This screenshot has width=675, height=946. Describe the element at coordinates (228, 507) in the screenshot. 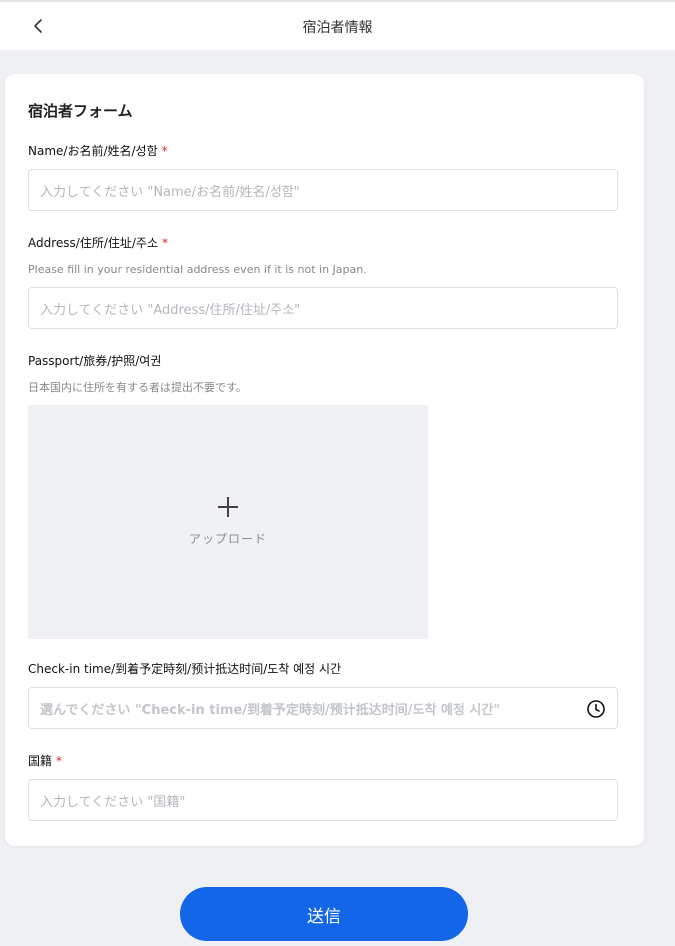

I see `plus-icon` at that location.